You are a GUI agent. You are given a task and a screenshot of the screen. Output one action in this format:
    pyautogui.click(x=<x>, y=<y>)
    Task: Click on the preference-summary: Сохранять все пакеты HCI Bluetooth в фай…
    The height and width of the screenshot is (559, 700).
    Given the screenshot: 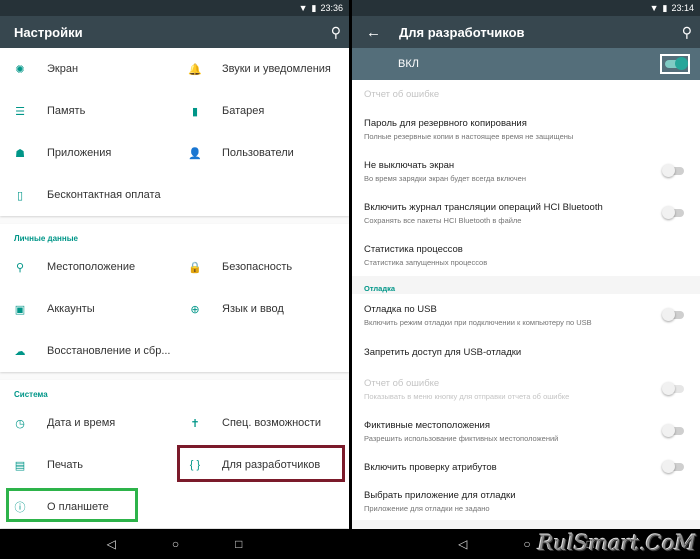 What is the action you would take?
    pyautogui.click(x=443, y=220)
    